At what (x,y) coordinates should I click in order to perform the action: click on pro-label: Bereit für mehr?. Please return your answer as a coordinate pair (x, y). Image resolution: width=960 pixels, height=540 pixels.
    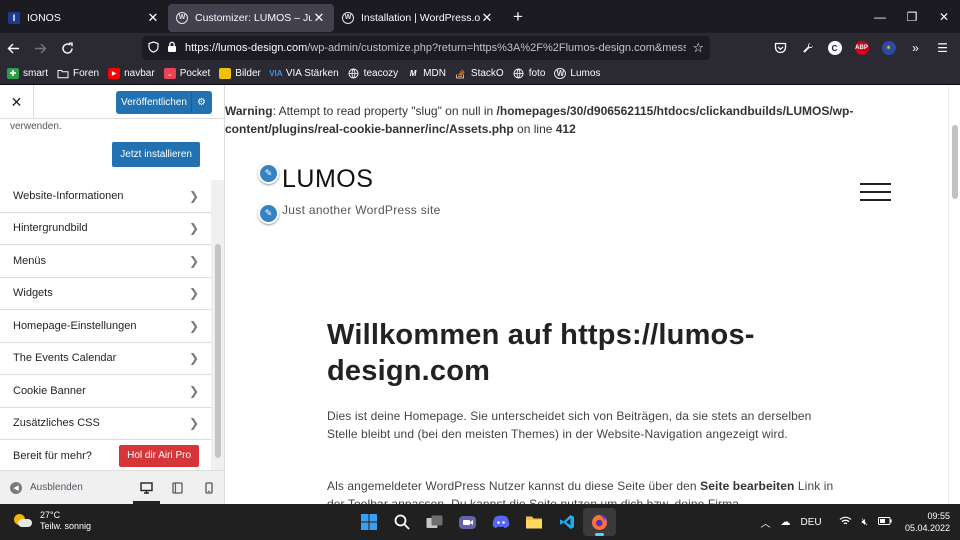
    Looking at the image, I should click on (52, 455).